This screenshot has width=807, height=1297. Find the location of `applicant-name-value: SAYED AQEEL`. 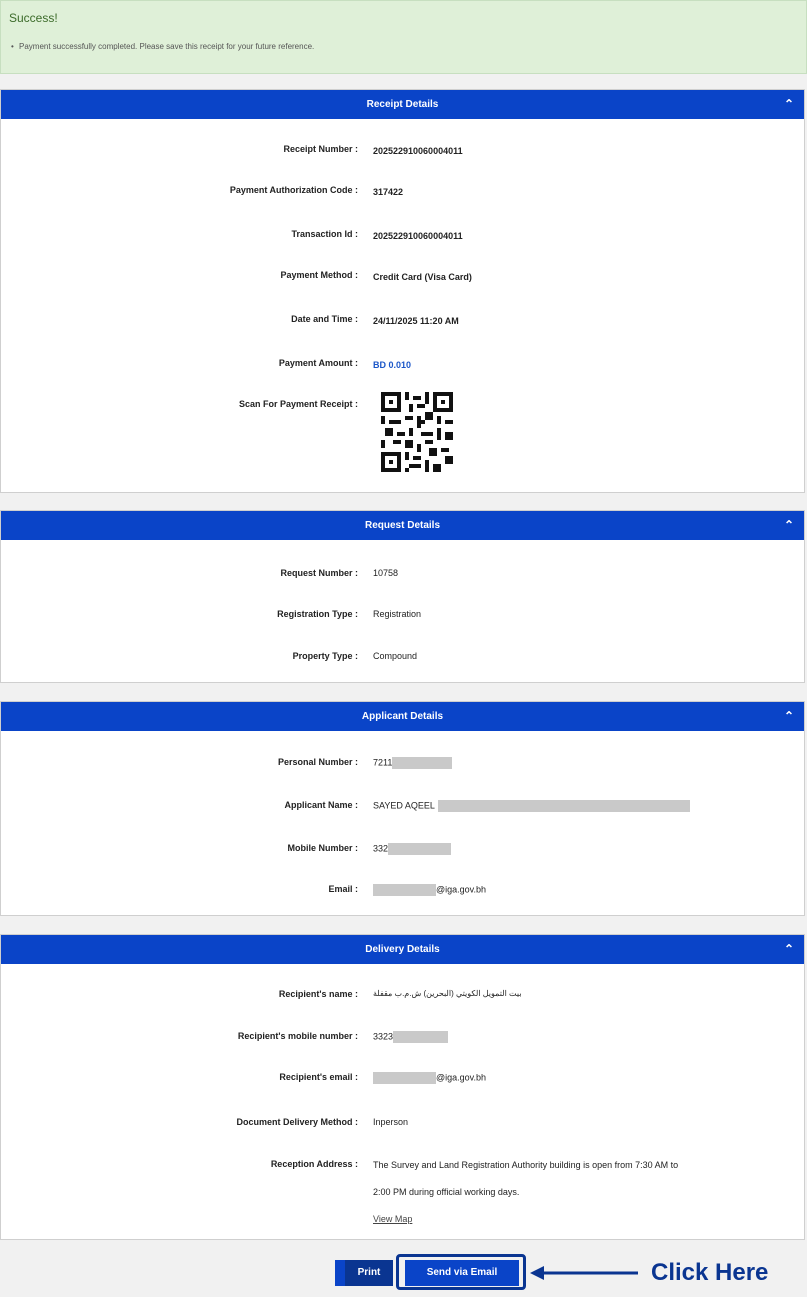

applicant-name-value: SAYED AQEEL is located at coordinates (531, 806).